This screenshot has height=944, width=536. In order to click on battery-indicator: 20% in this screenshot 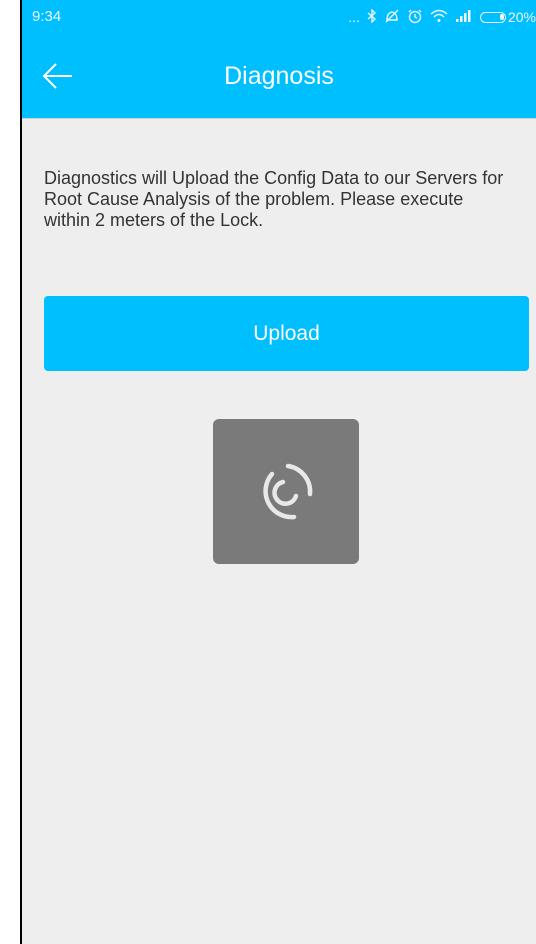, I will do `click(507, 17)`.